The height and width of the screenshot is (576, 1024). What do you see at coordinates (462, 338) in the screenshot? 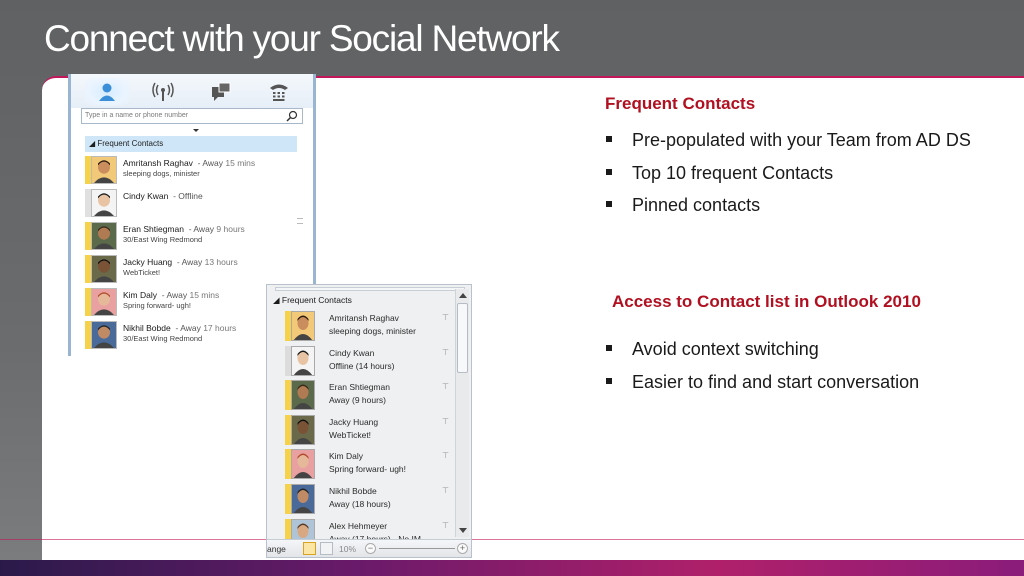
I see `scroll-thumb` at bounding box center [462, 338].